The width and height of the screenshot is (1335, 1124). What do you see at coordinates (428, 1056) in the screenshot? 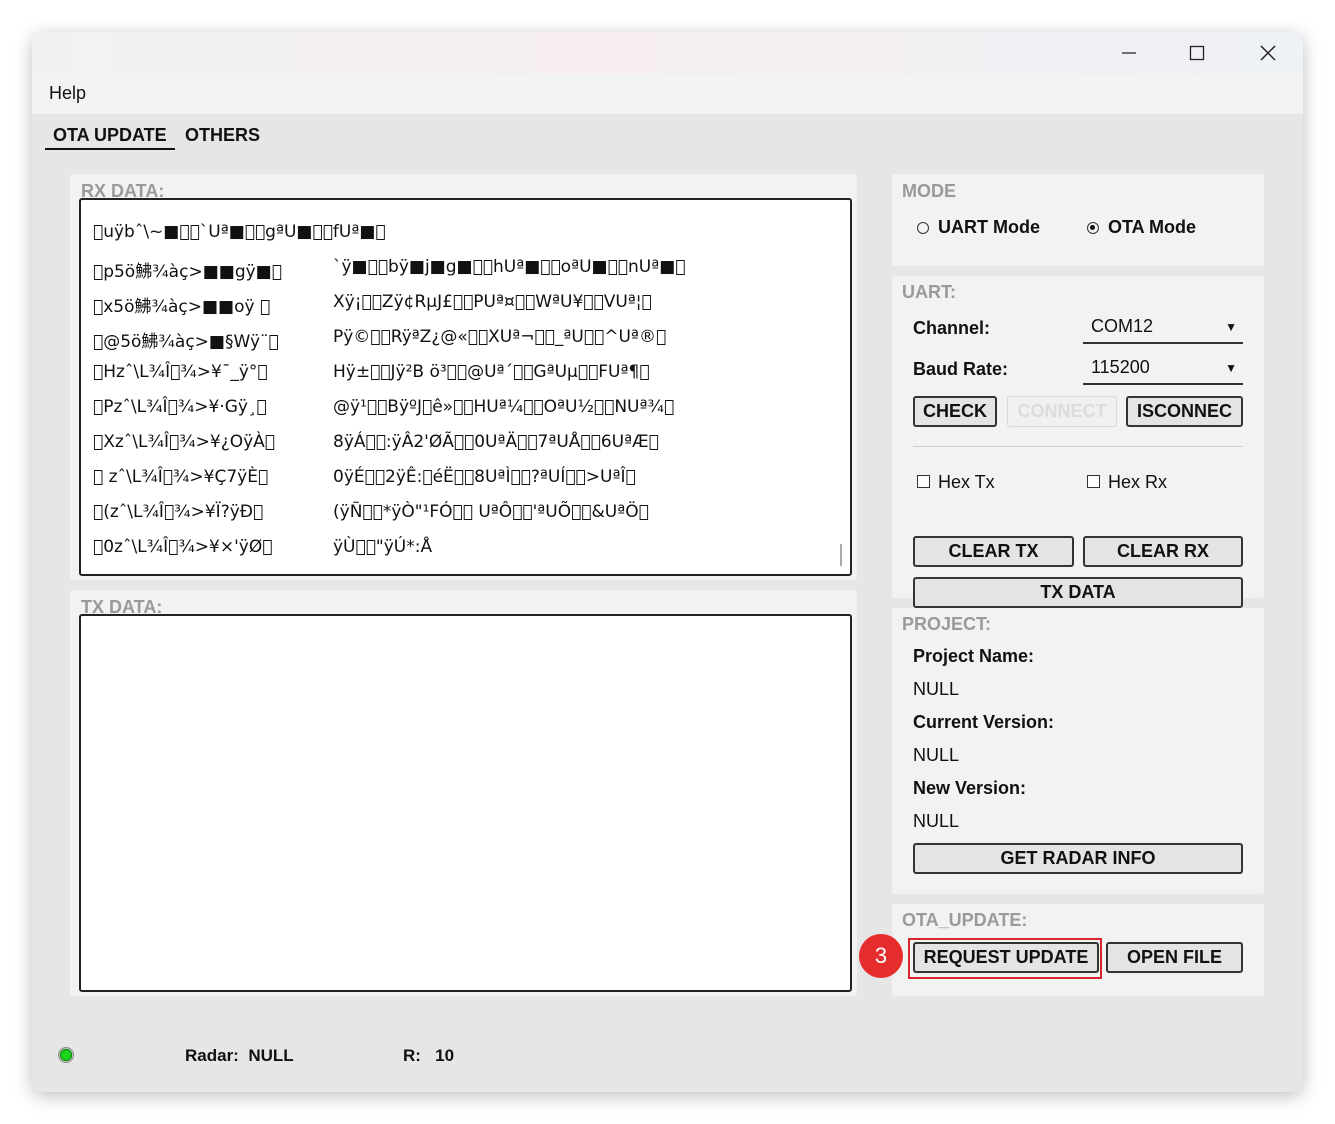
I see `r-status: R: 10` at bounding box center [428, 1056].